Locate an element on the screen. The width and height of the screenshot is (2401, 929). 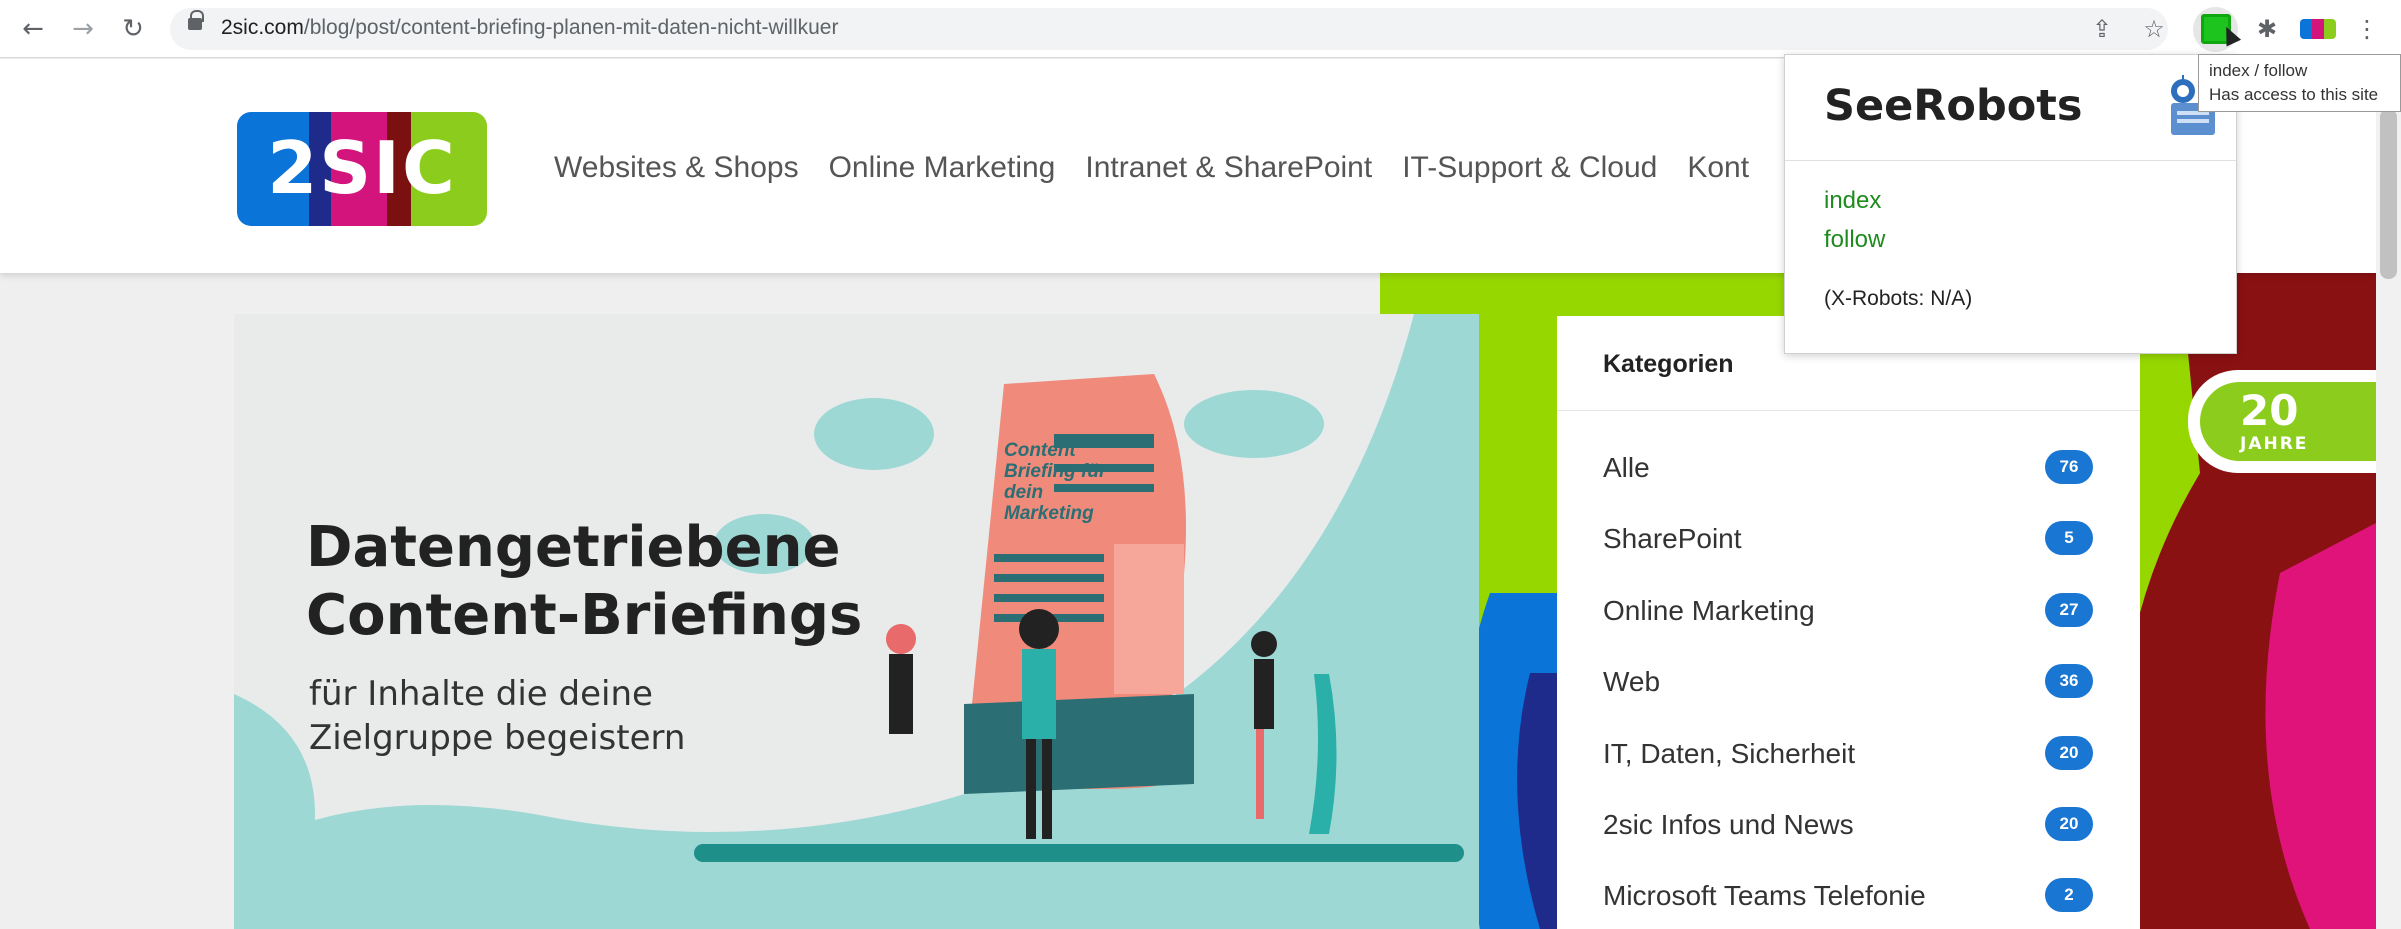
forward-icon: → is located at coordinates (83, 29).